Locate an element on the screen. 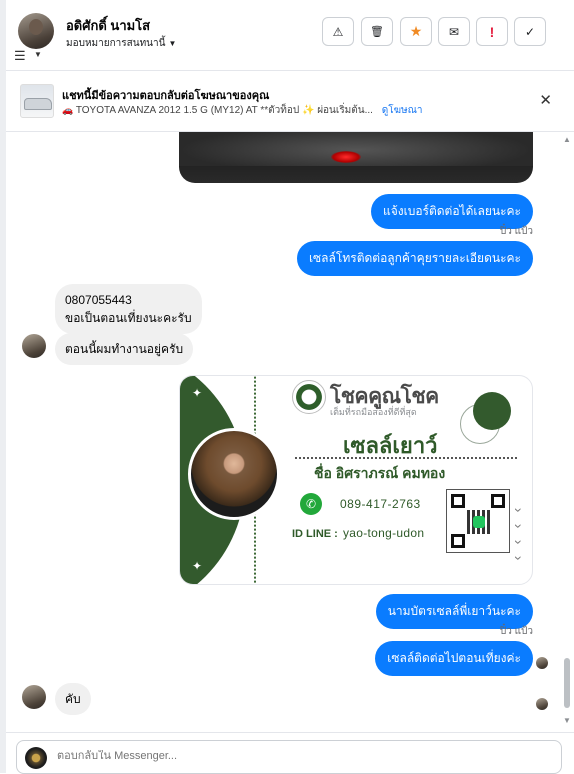  reply-box is located at coordinates (289, 757).